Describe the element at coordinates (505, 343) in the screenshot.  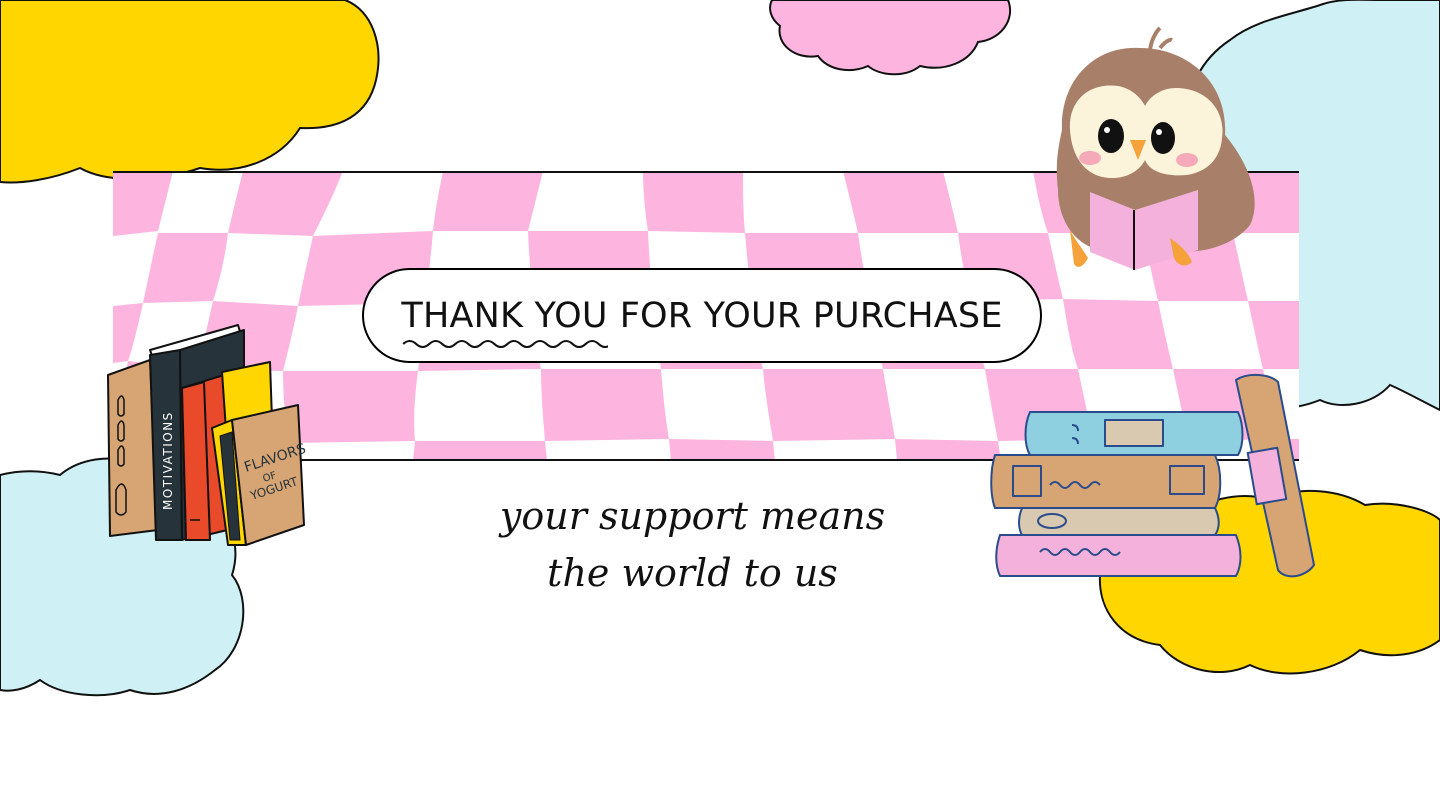
I see `squiggle-underline-icon` at that location.